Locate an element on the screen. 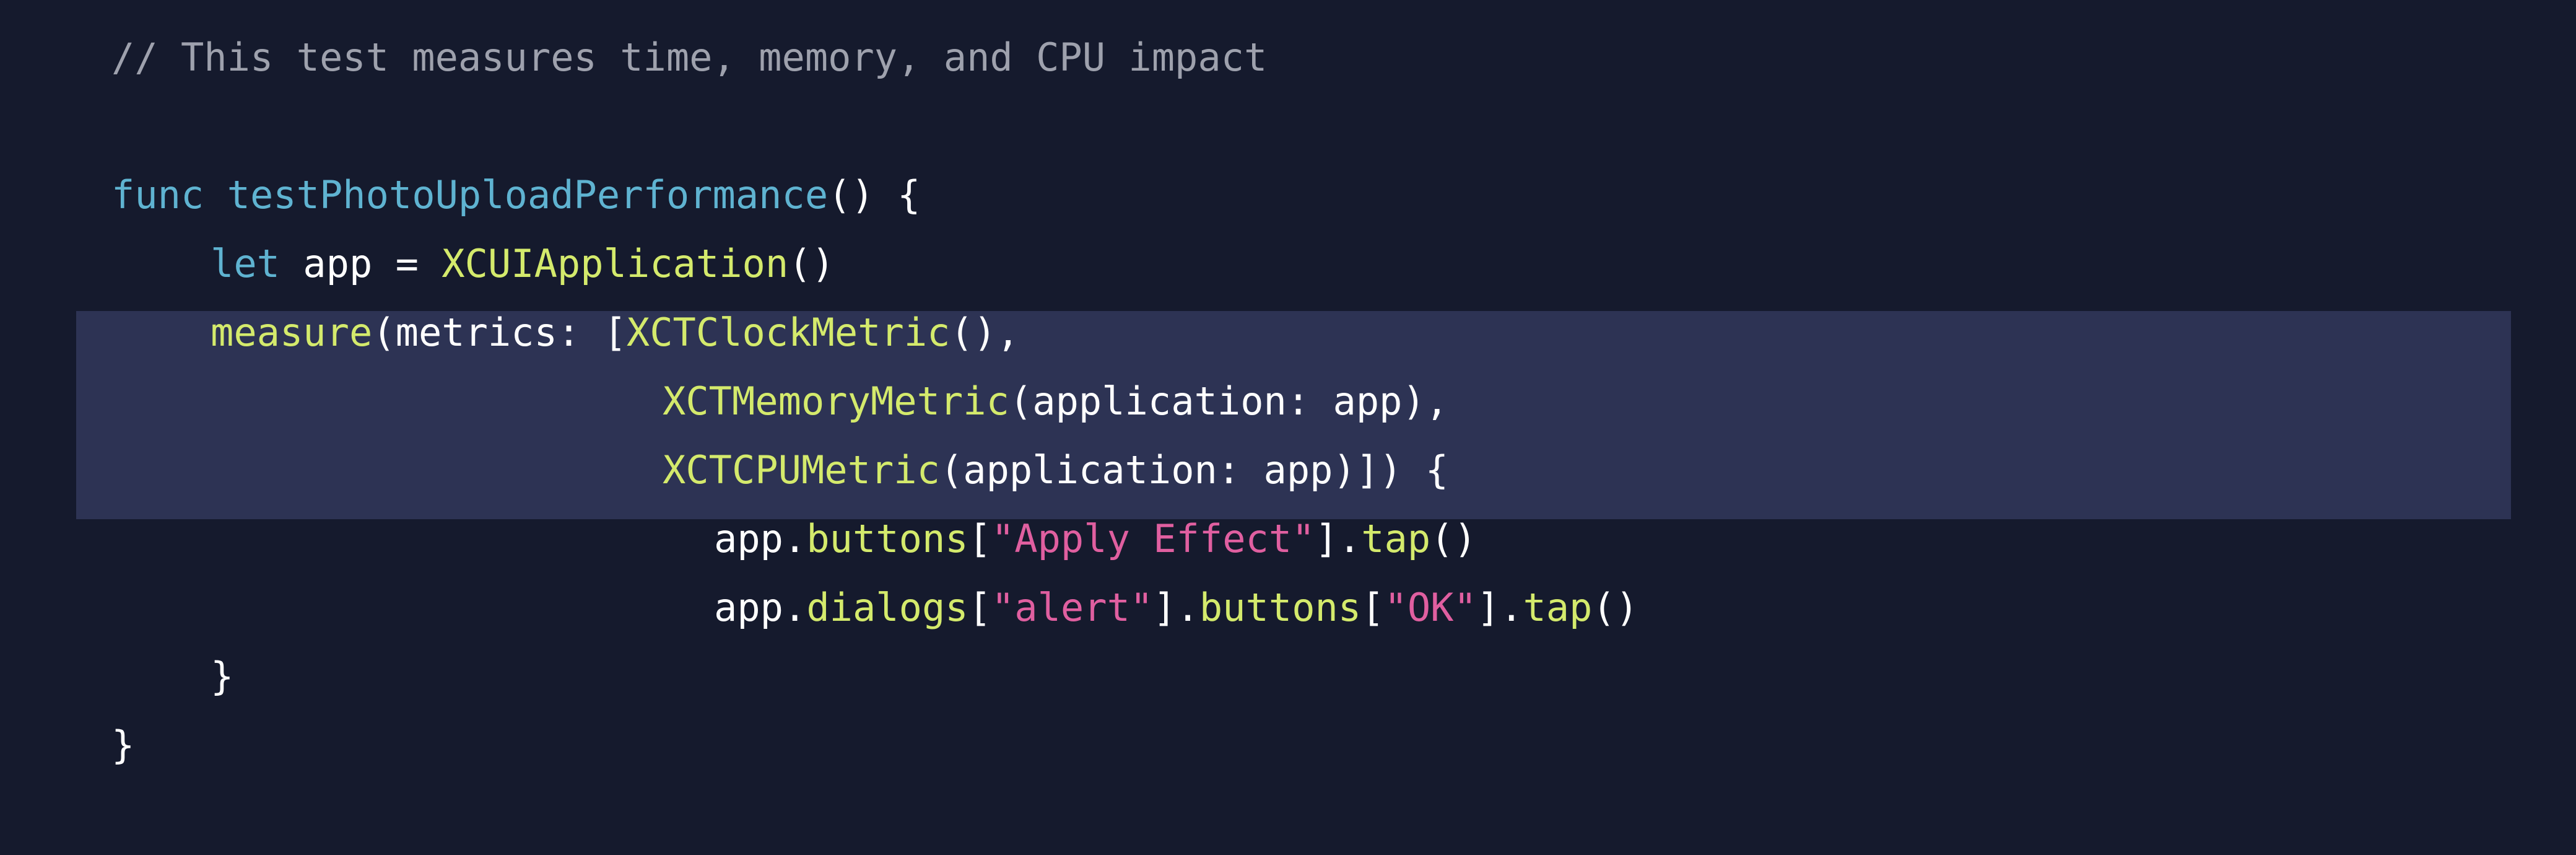 Image resolution: width=2576 pixels, height=855 pixels. code-token: (), is located at coordinates (985, 332).